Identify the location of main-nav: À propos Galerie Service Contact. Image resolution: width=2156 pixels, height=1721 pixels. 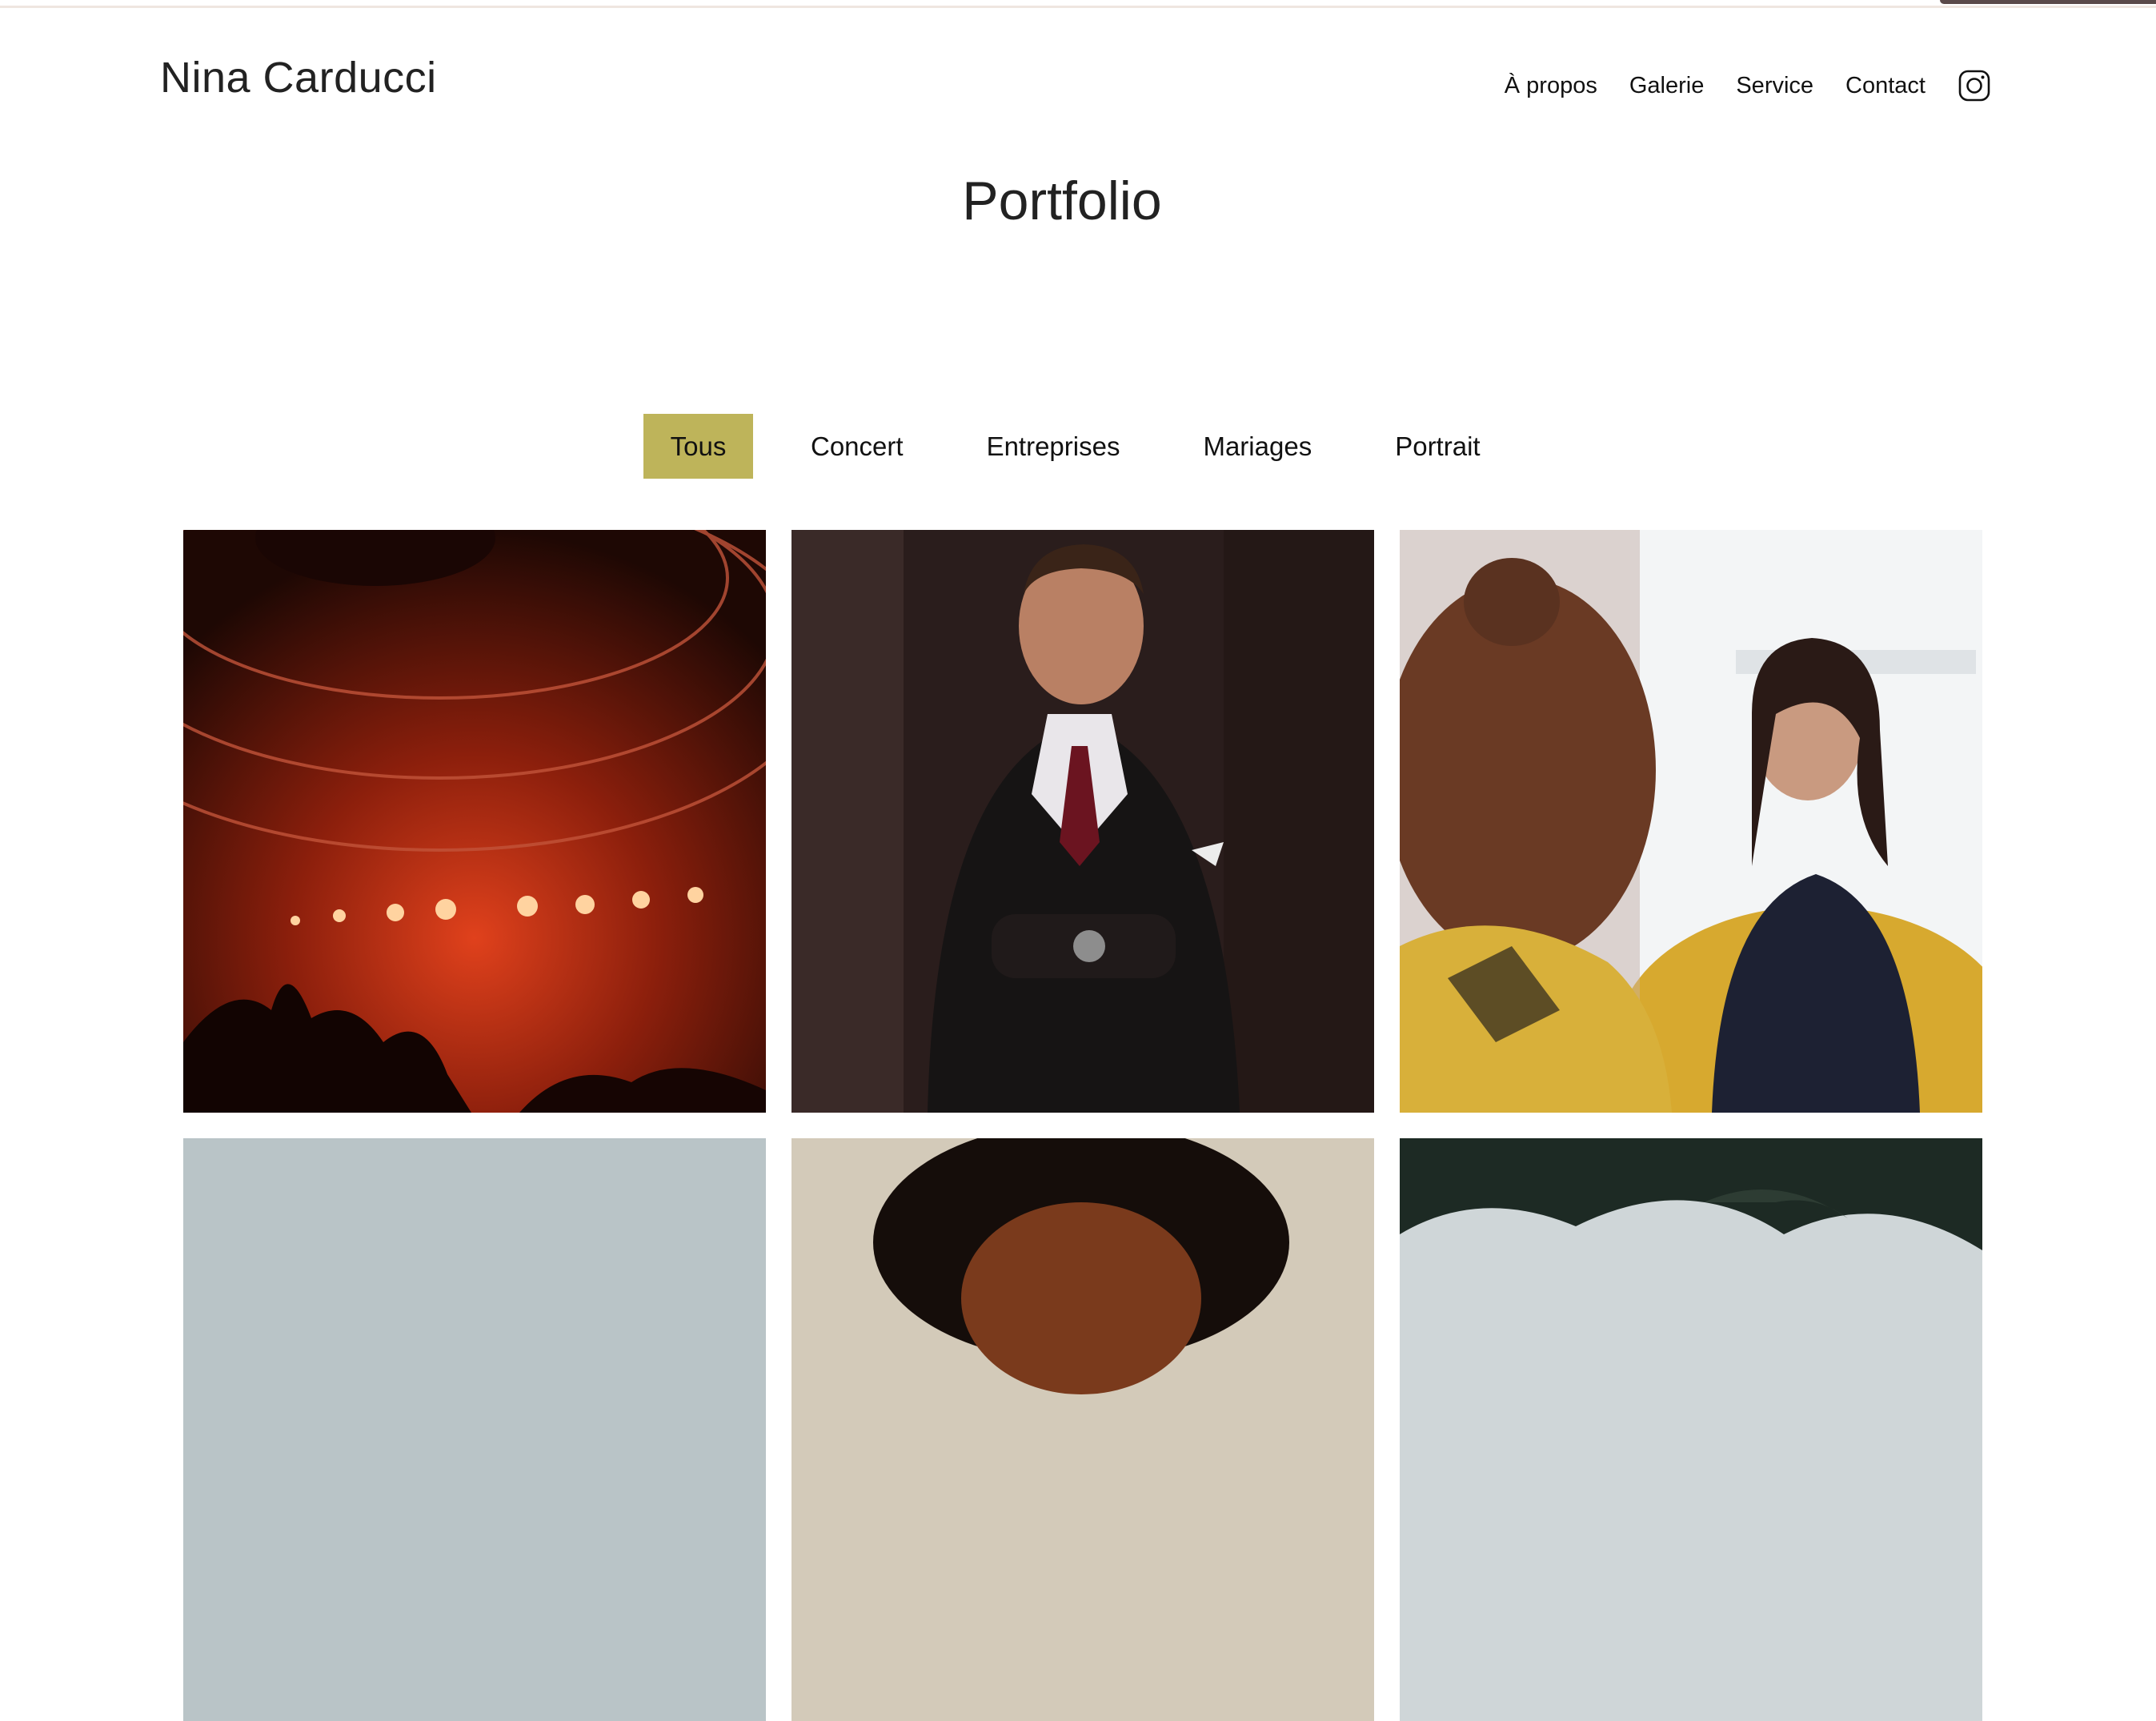
(1748, 86).